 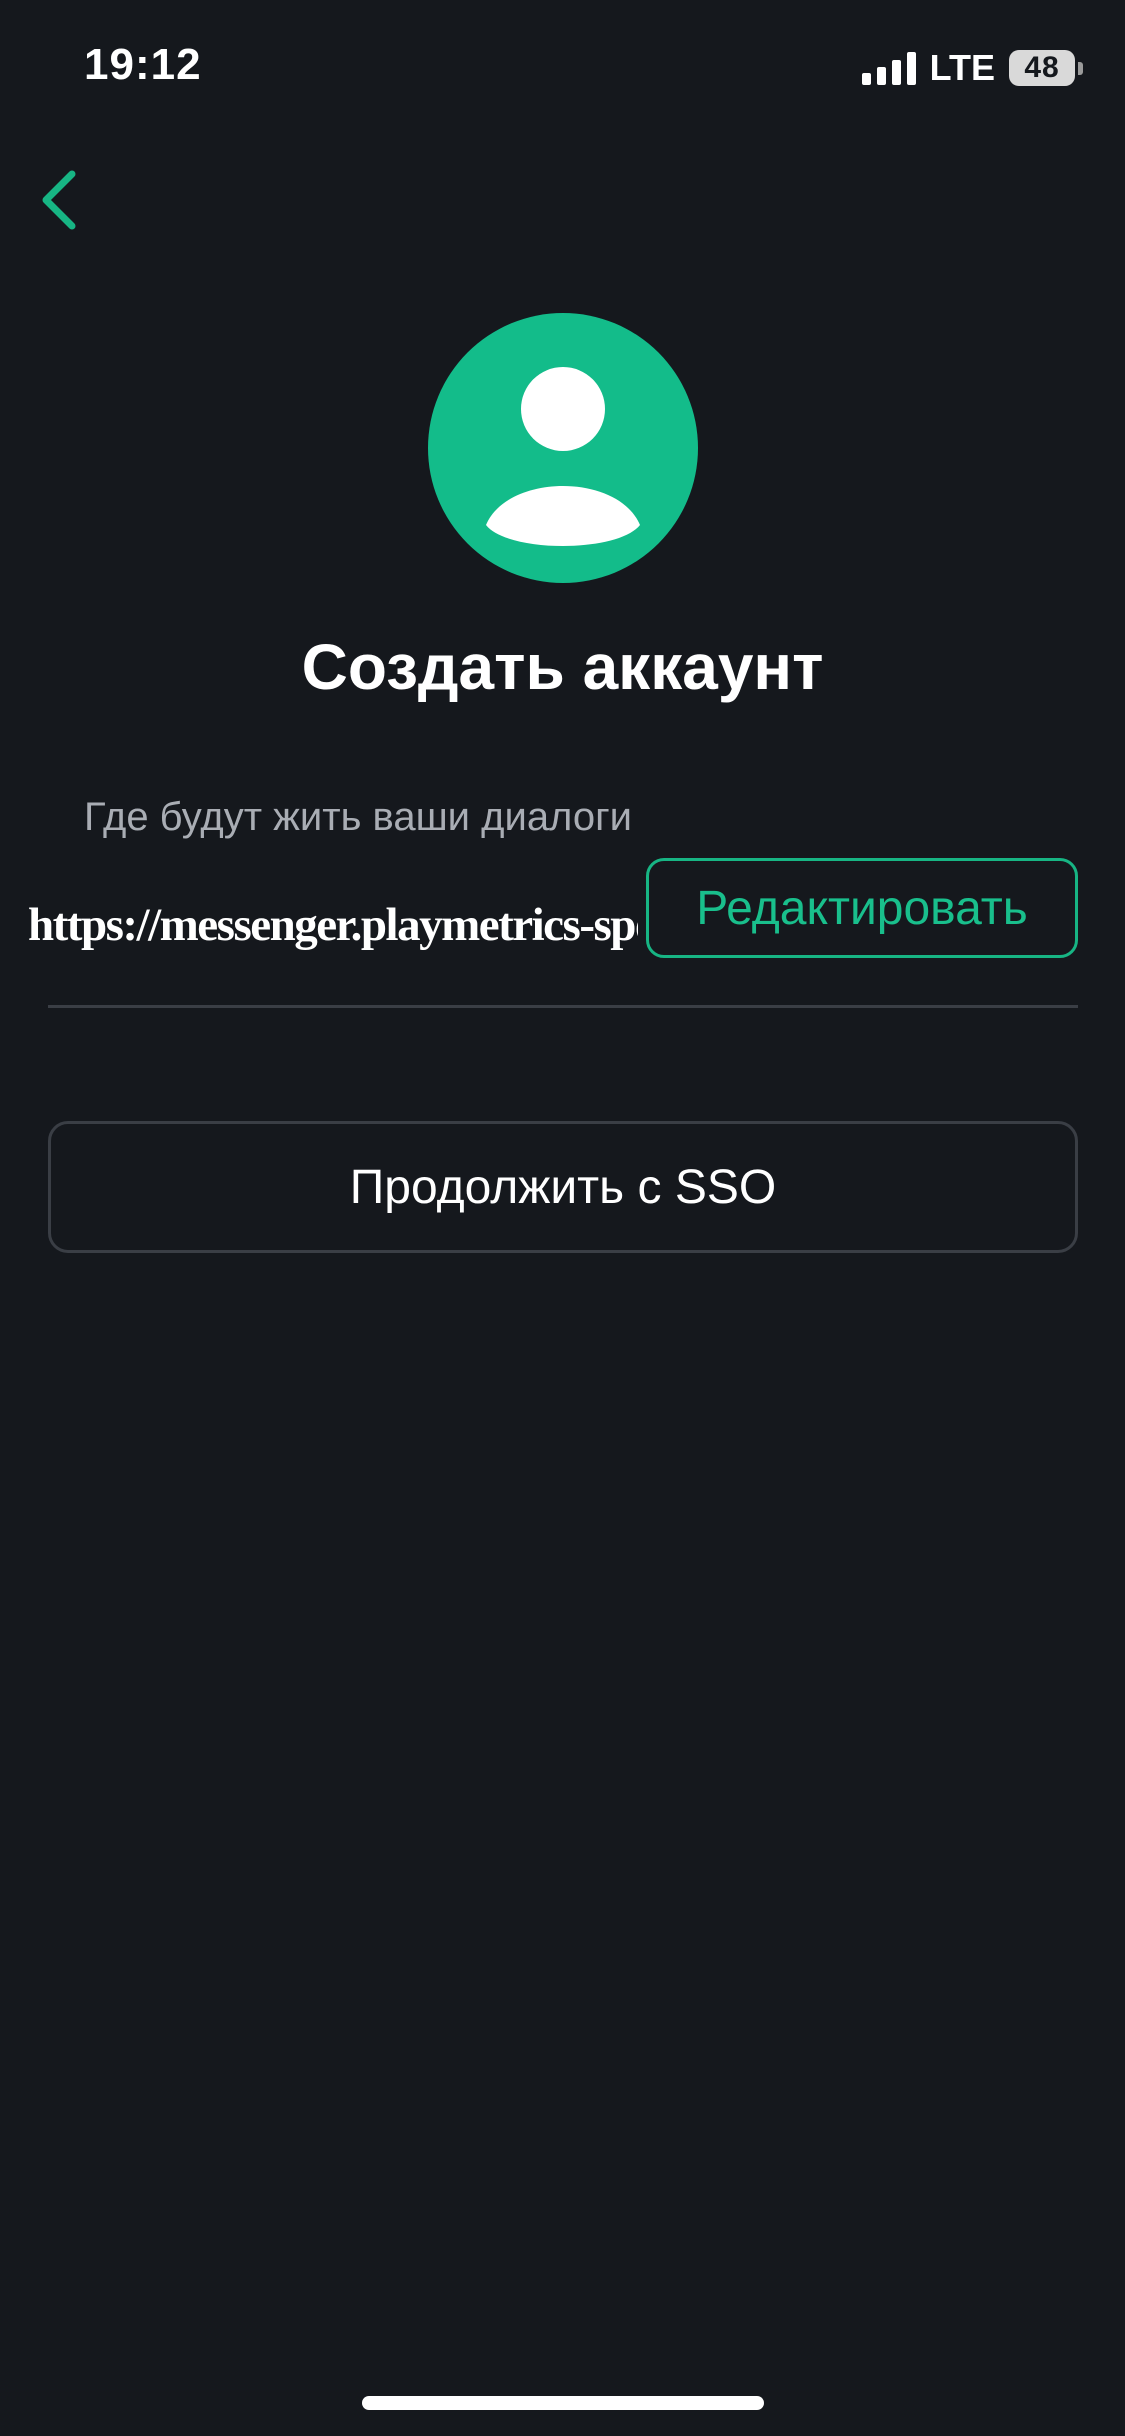 What do you see at coordinates (333, 925) in the screenshot?
I see `server-url: https://messenger.playmetrics-sport.ru` at bounding box center [333, 925].